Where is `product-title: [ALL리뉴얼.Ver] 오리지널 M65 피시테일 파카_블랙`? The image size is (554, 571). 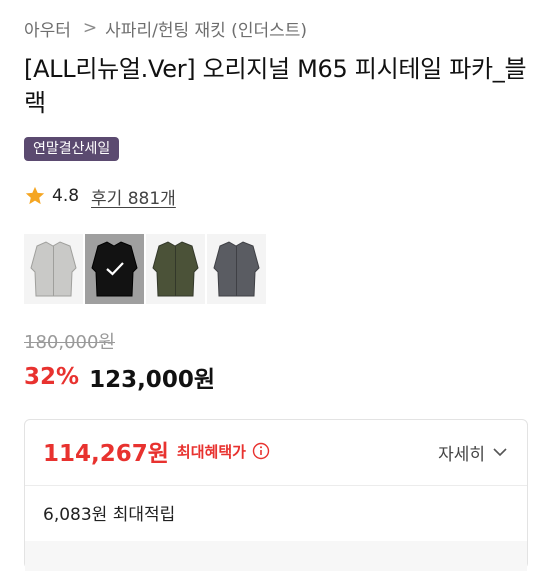 product-title: [ALL리뉴얼.Ver] 오리지널 M65 피시테일 파카_블랙 is located at coordinates (275, 86).